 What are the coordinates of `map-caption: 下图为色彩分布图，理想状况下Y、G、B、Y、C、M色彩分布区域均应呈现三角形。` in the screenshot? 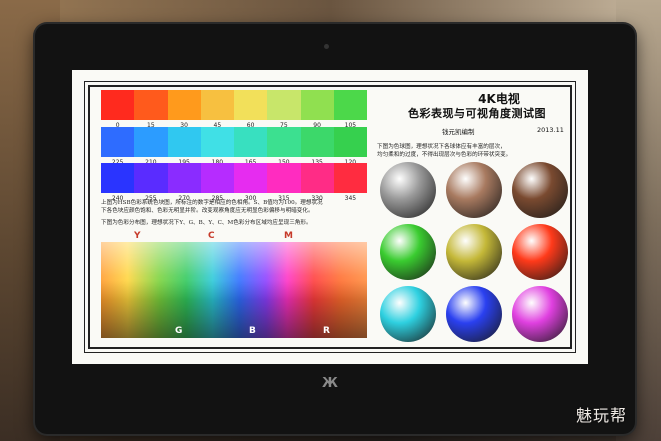 It's located at (206, 223).